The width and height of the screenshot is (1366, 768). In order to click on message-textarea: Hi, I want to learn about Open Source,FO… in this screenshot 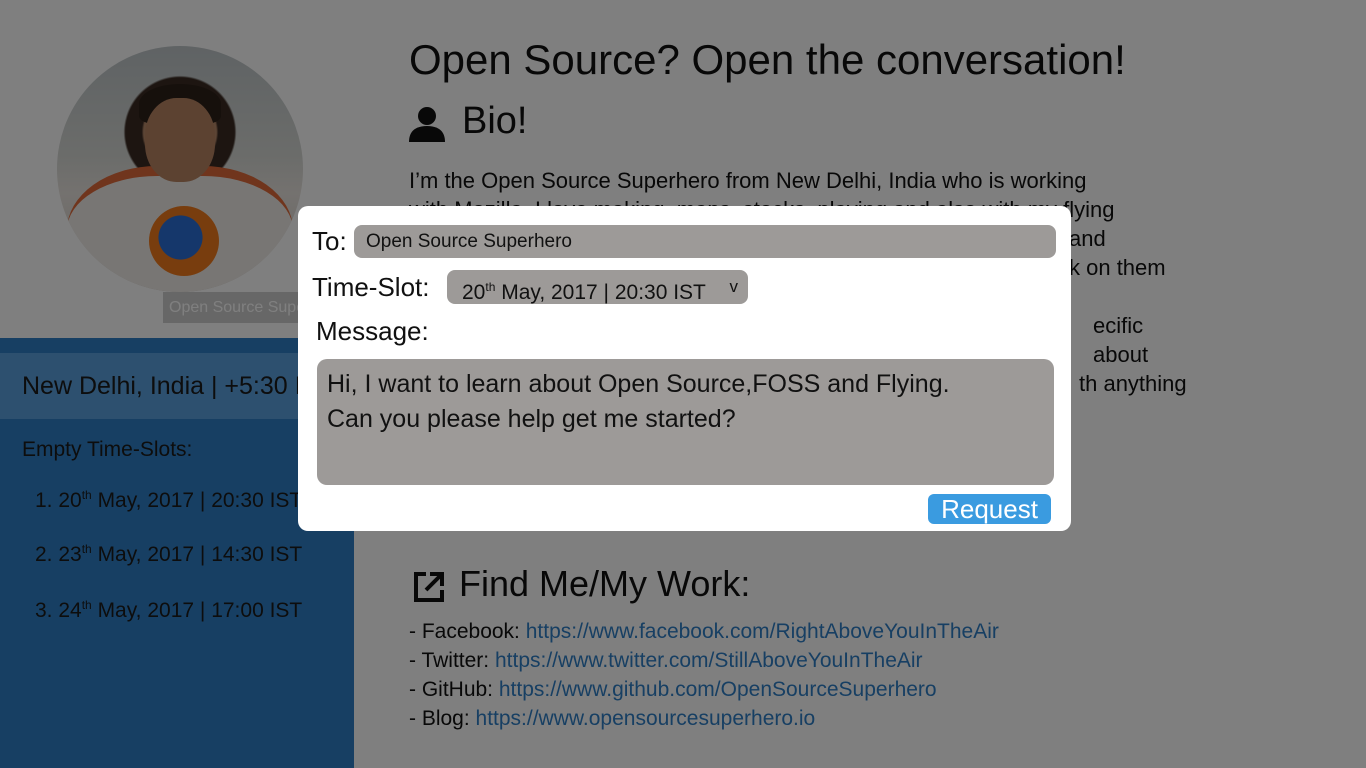, I will do `click(685, 422)`.